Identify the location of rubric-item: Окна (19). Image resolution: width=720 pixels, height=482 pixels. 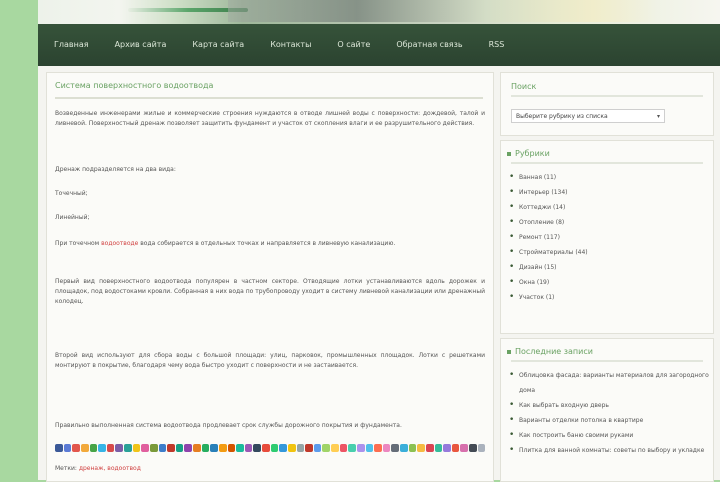
(607, 282).